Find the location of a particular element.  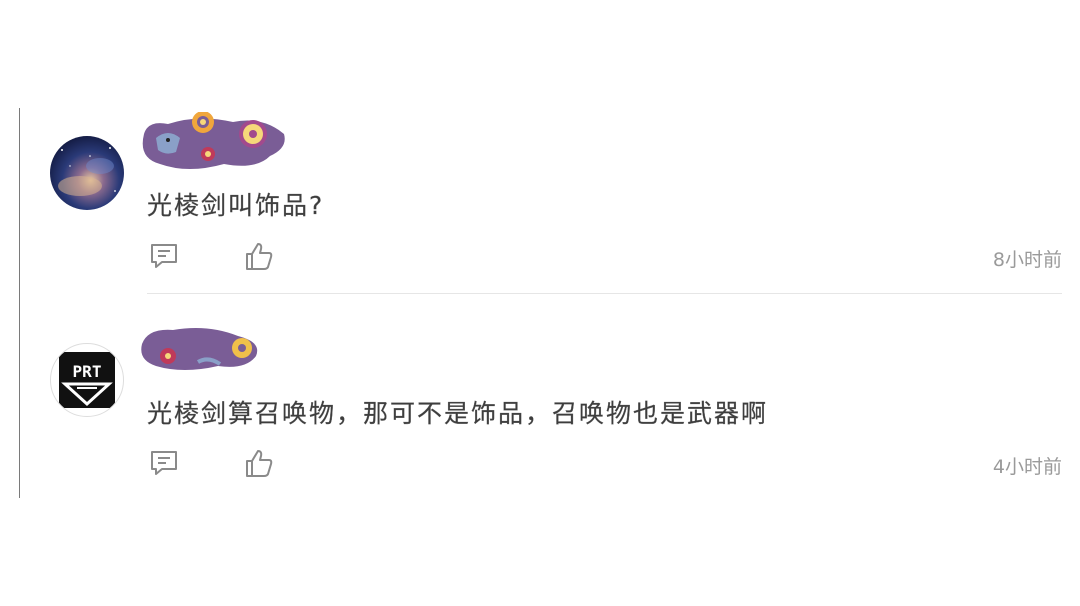

user-avatar: PRT is located at coordinates (87, 380).